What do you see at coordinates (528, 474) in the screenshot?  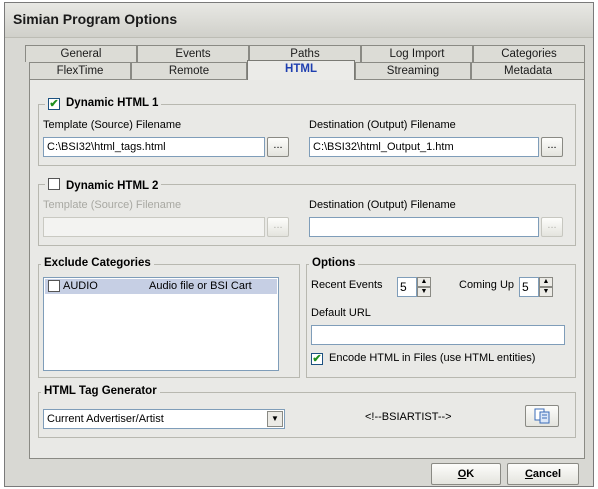 I see `cancel-mnemonic: C` at bounding box center [528, 474].